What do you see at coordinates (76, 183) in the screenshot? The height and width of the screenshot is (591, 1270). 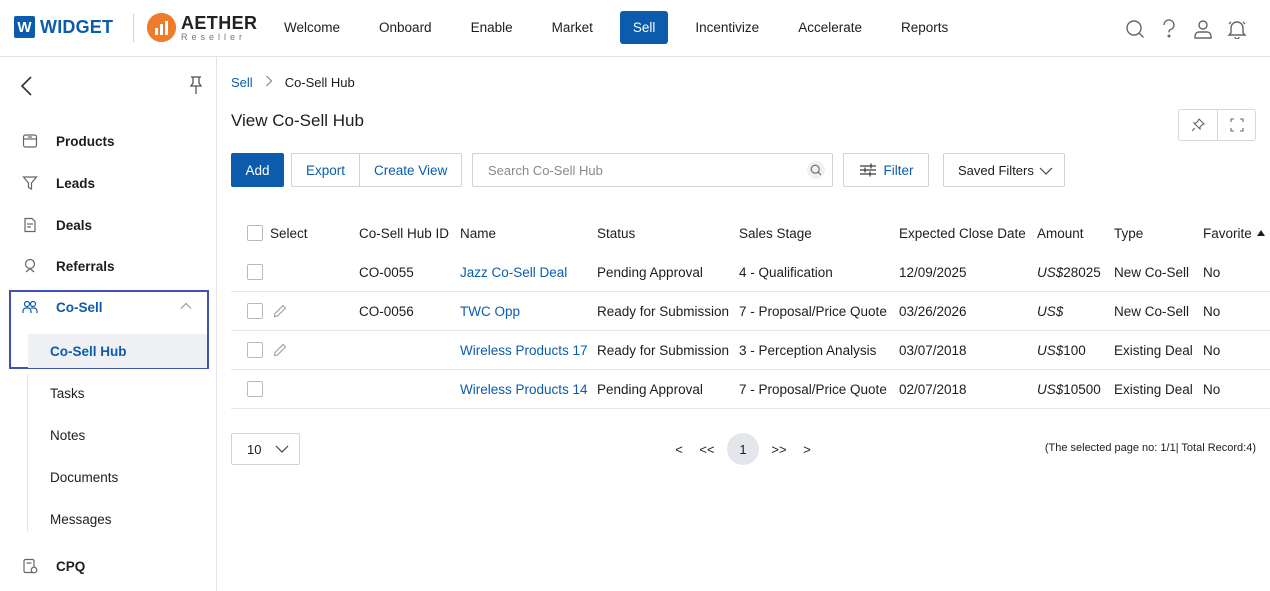 I see `sidebar-item-label: Leads` at bounding box center [76, 183].